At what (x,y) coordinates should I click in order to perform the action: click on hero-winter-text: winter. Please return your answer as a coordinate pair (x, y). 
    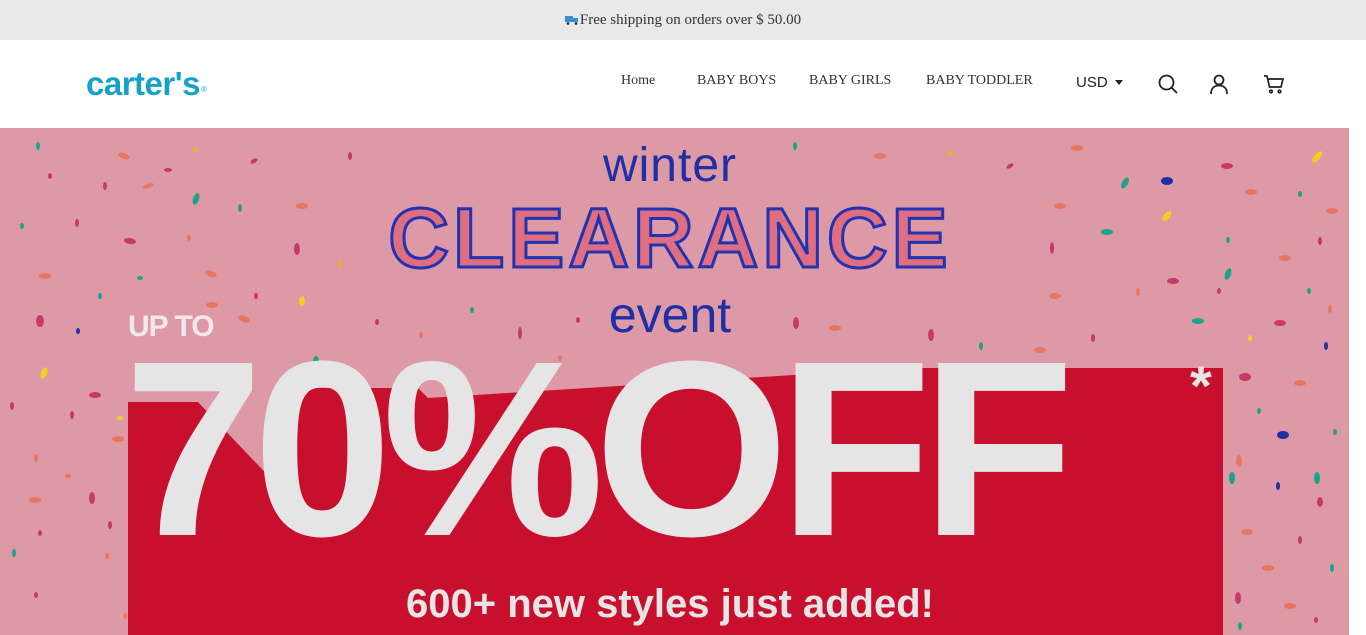
    Looking at the image, I should click on (670, 165).